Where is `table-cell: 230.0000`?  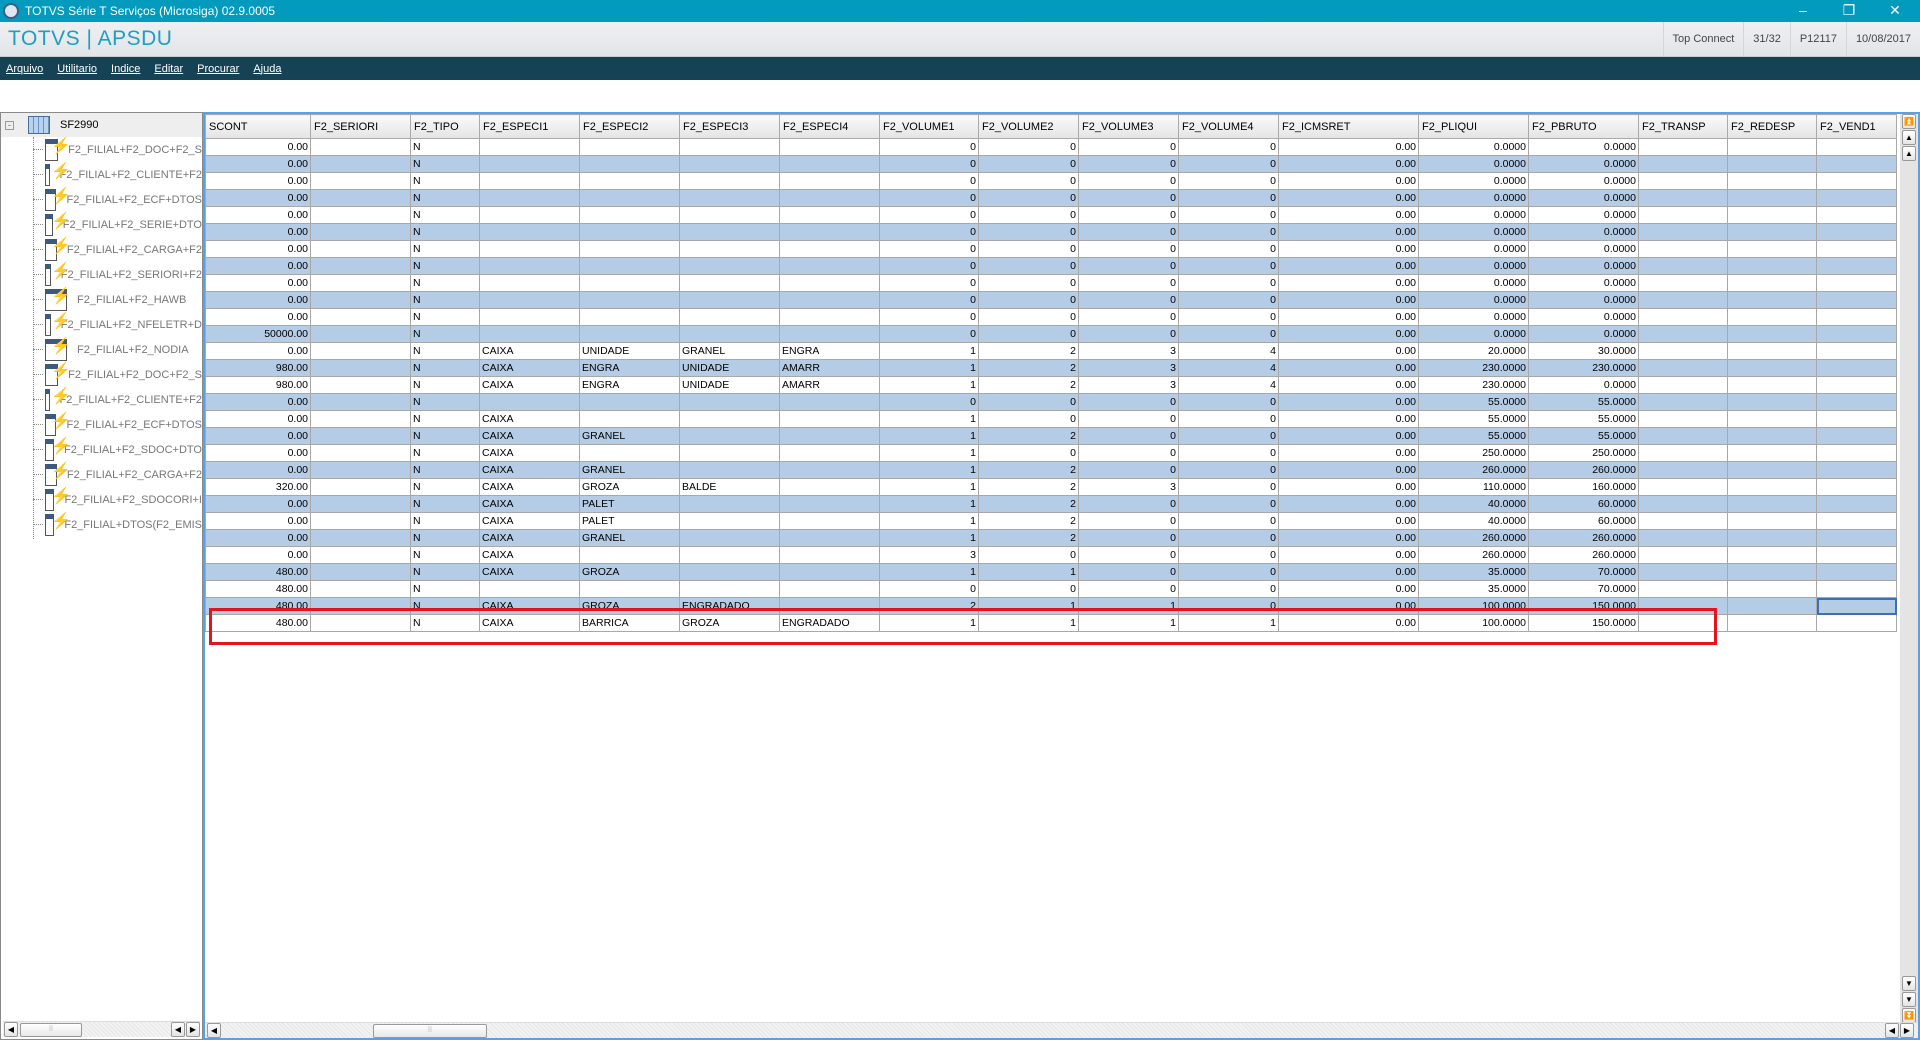
table-cell: 230.0000 is located at coordinates (1473, 385).